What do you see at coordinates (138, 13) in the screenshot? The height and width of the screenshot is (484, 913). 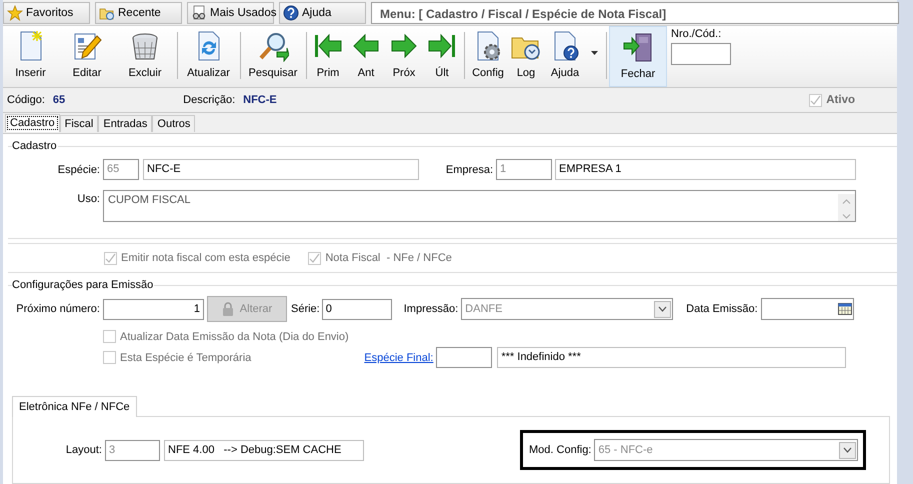 I see `nav-button: Recente` at bounding box center [138, 13].